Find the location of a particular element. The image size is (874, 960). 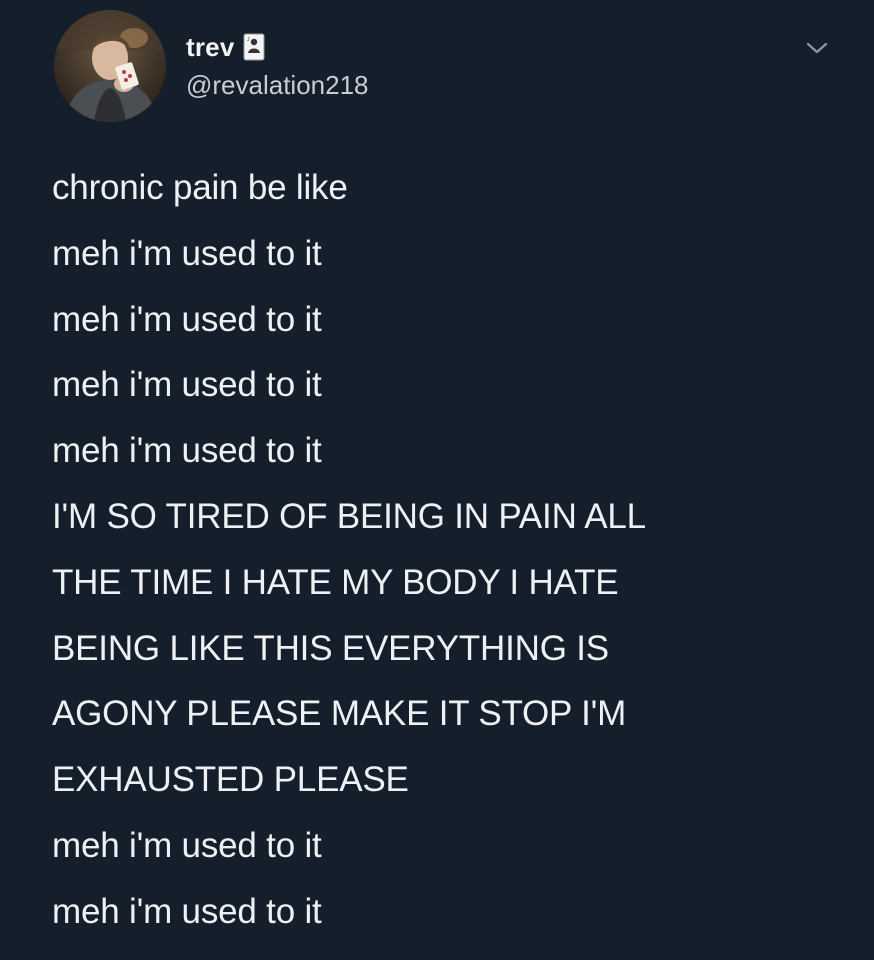

chevron-down-icon is located at coordinates (817, 48).